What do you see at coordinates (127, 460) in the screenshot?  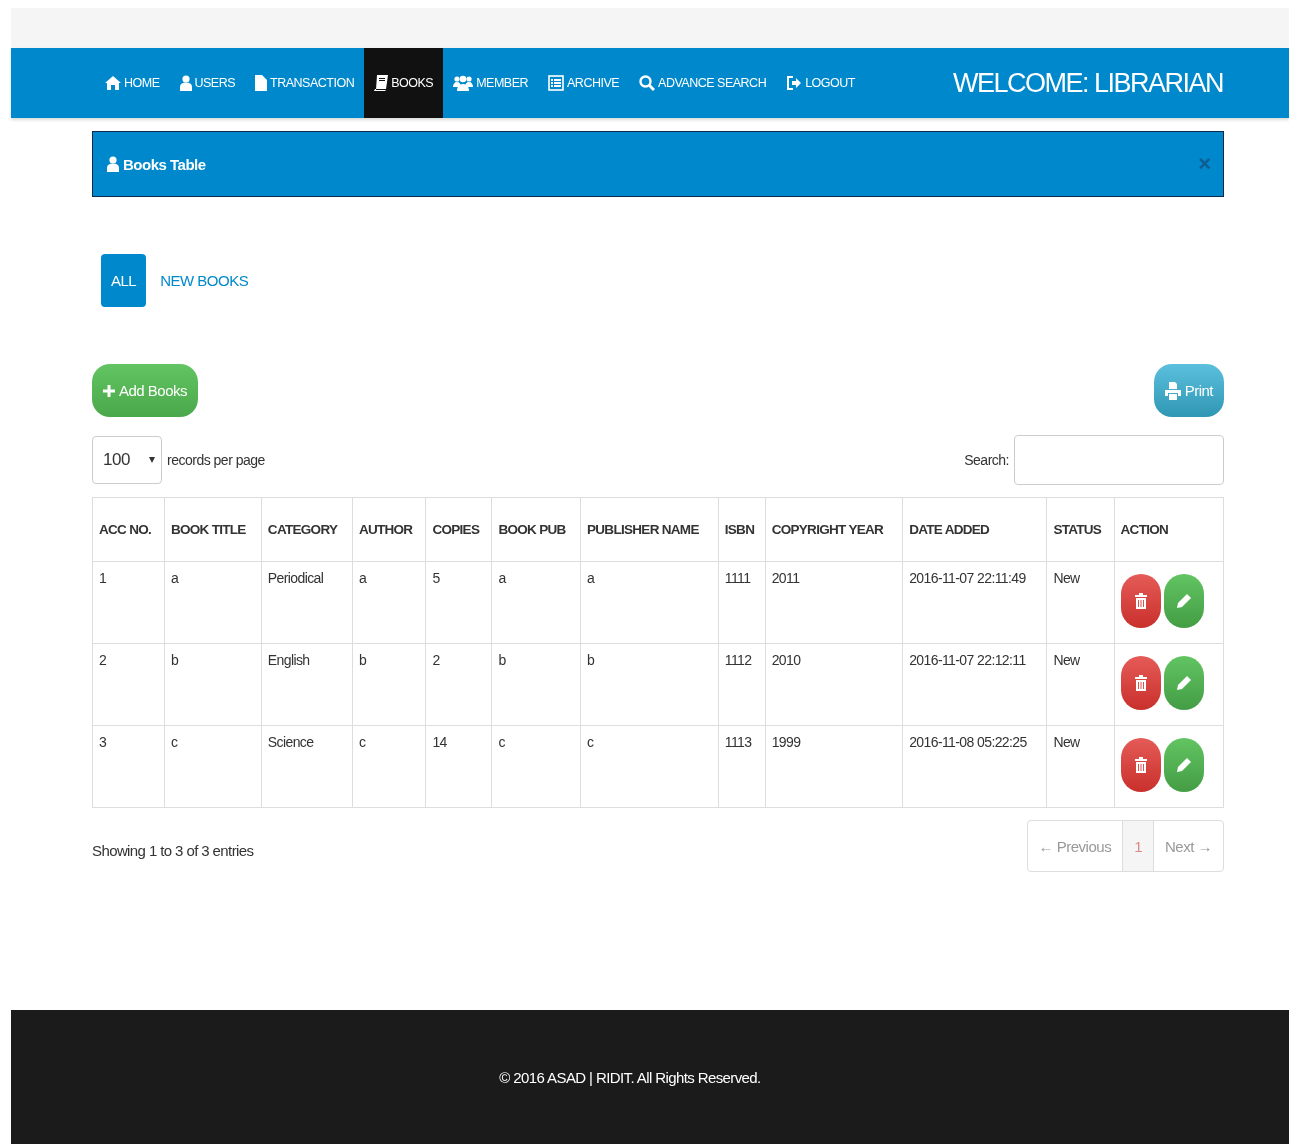 I see `records-per-page-select: 100` at bounding box center [127, 460].